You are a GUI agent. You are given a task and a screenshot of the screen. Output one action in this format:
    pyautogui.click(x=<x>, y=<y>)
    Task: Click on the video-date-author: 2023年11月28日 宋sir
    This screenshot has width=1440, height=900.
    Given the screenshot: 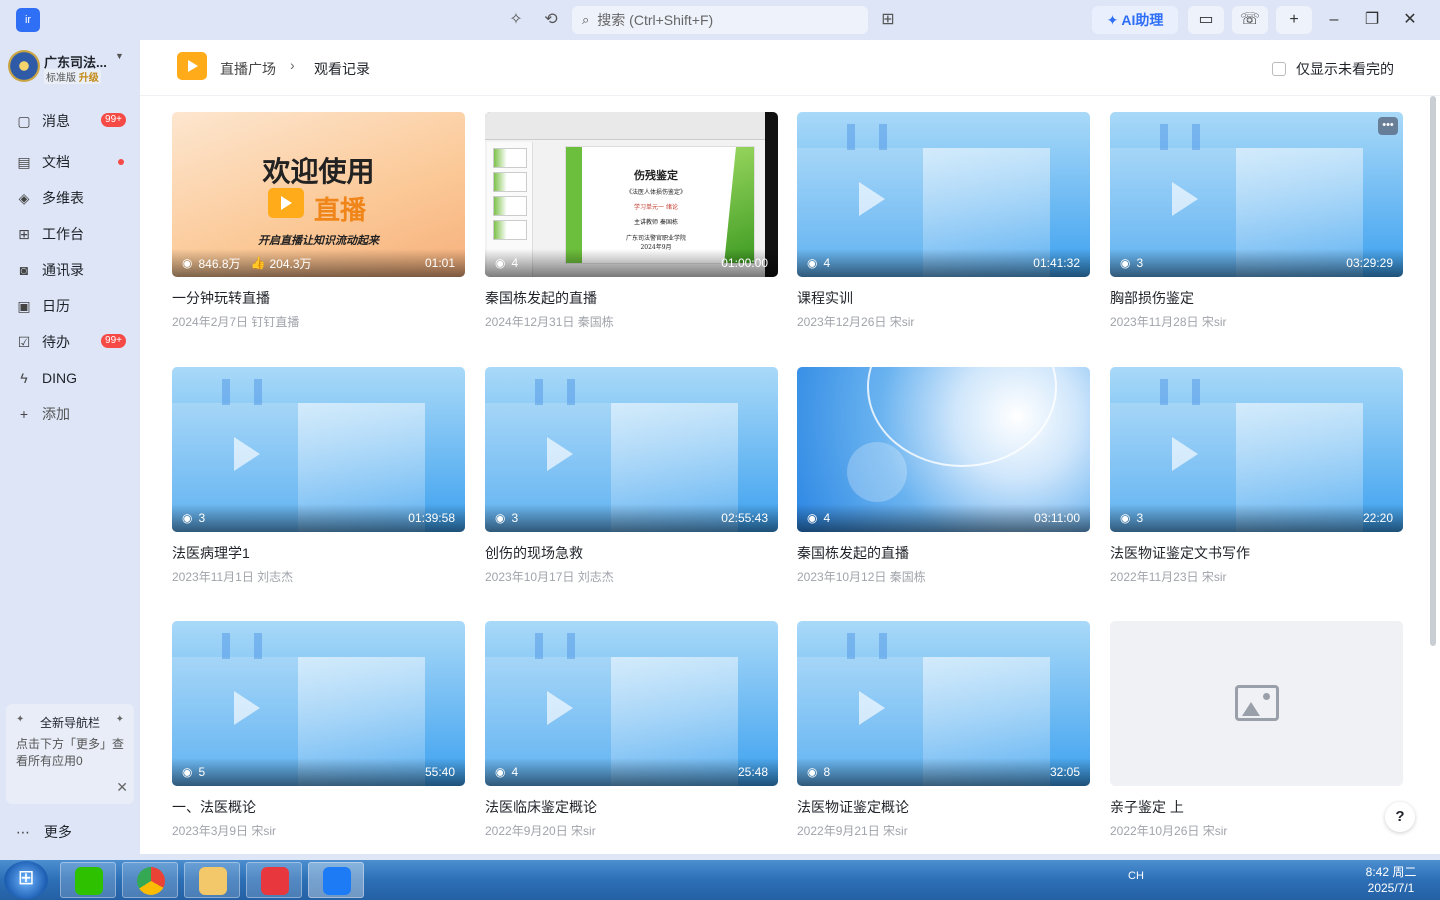 What is the action you would take?
    pyautogui.click(x=1168, y=322)
    